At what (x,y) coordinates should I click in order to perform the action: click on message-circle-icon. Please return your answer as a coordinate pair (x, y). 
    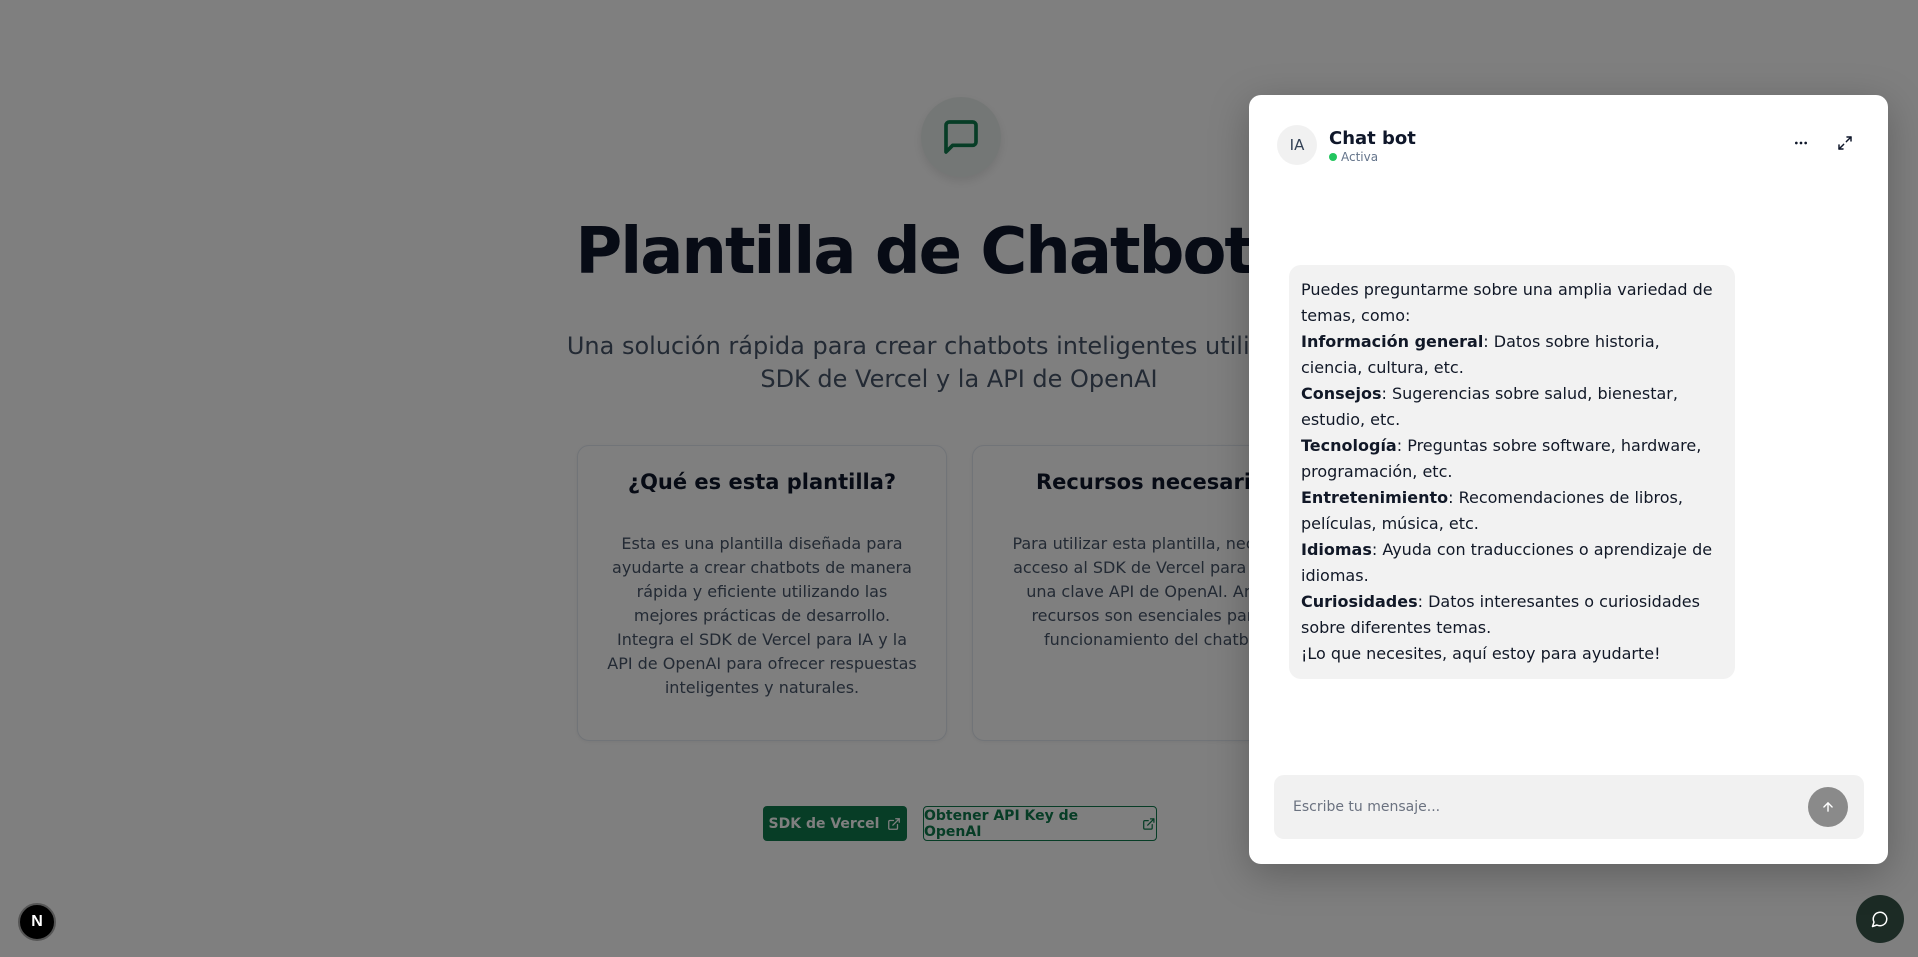
    Looking at the image, I should click on (1879, 919).